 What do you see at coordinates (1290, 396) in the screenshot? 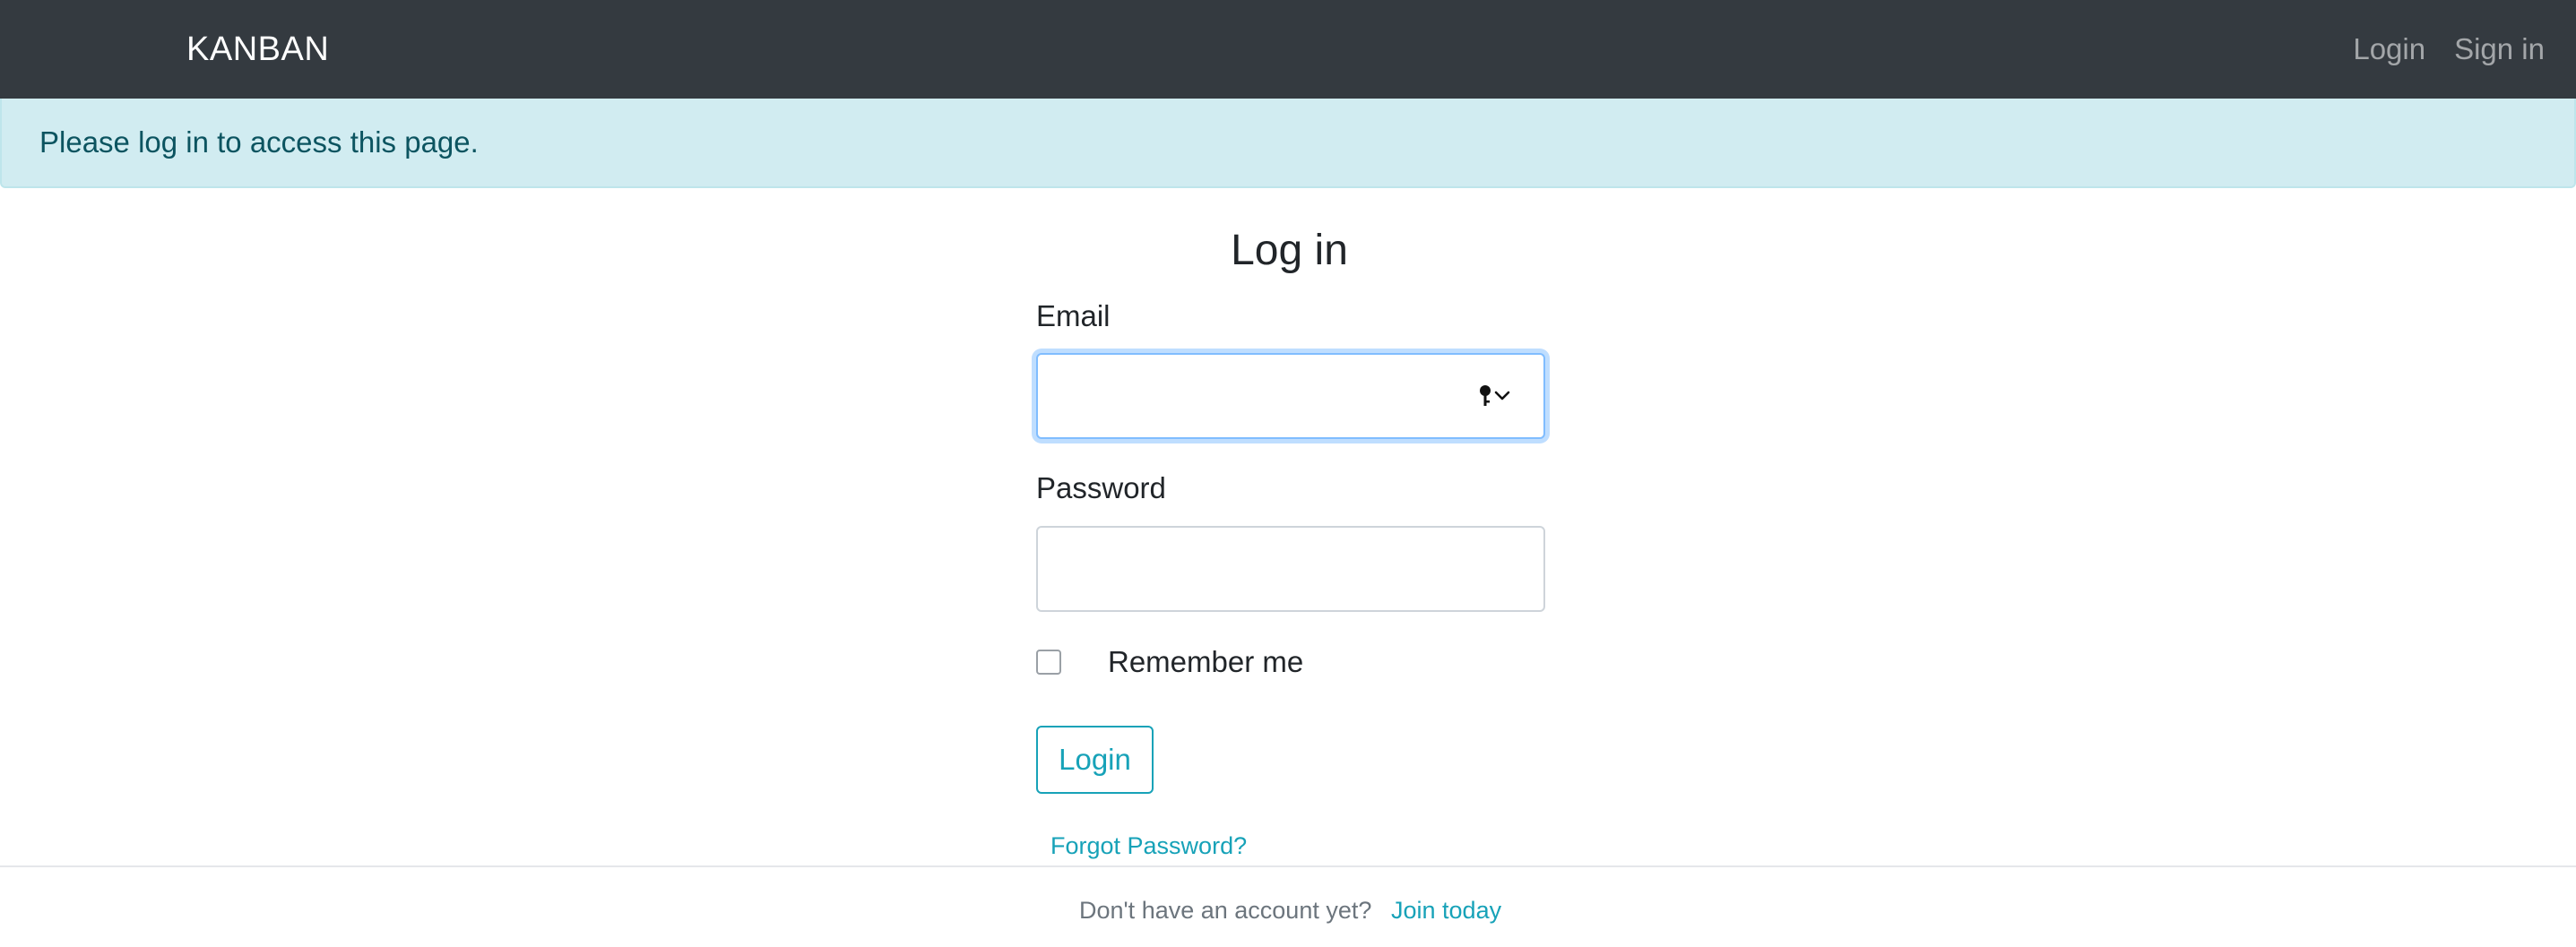
I see `email-field` at bounding box center [1290, 396].